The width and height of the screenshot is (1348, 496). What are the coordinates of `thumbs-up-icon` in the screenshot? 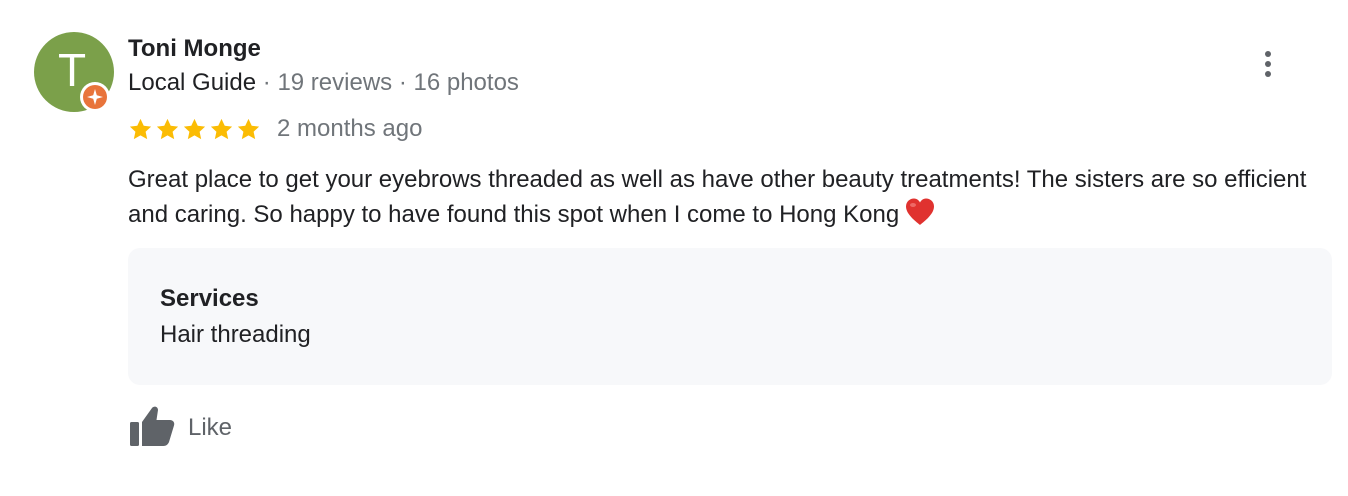 It's located at (152, 428).